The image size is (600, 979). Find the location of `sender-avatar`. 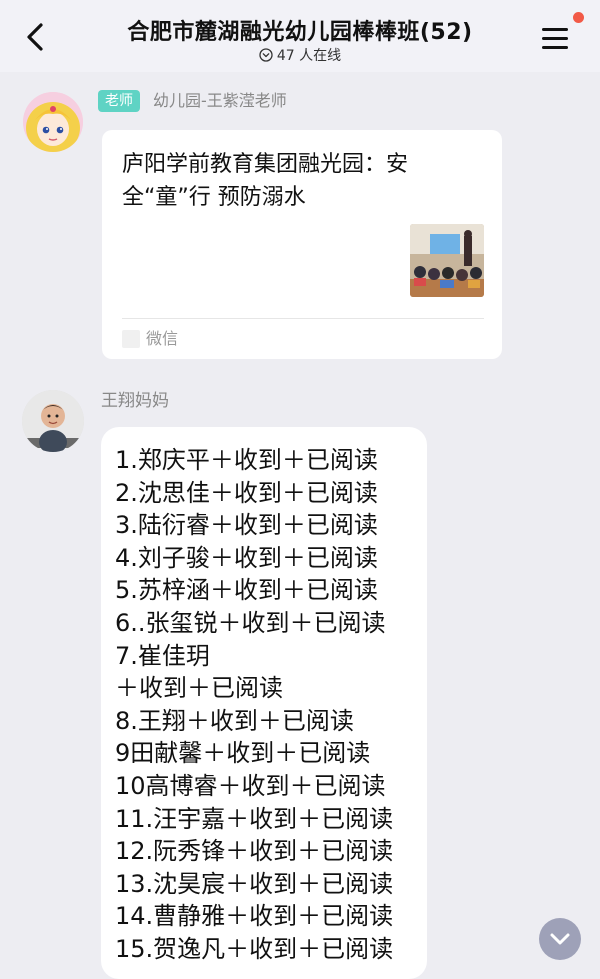

sender-avatar is located at coordinates (53, 421).